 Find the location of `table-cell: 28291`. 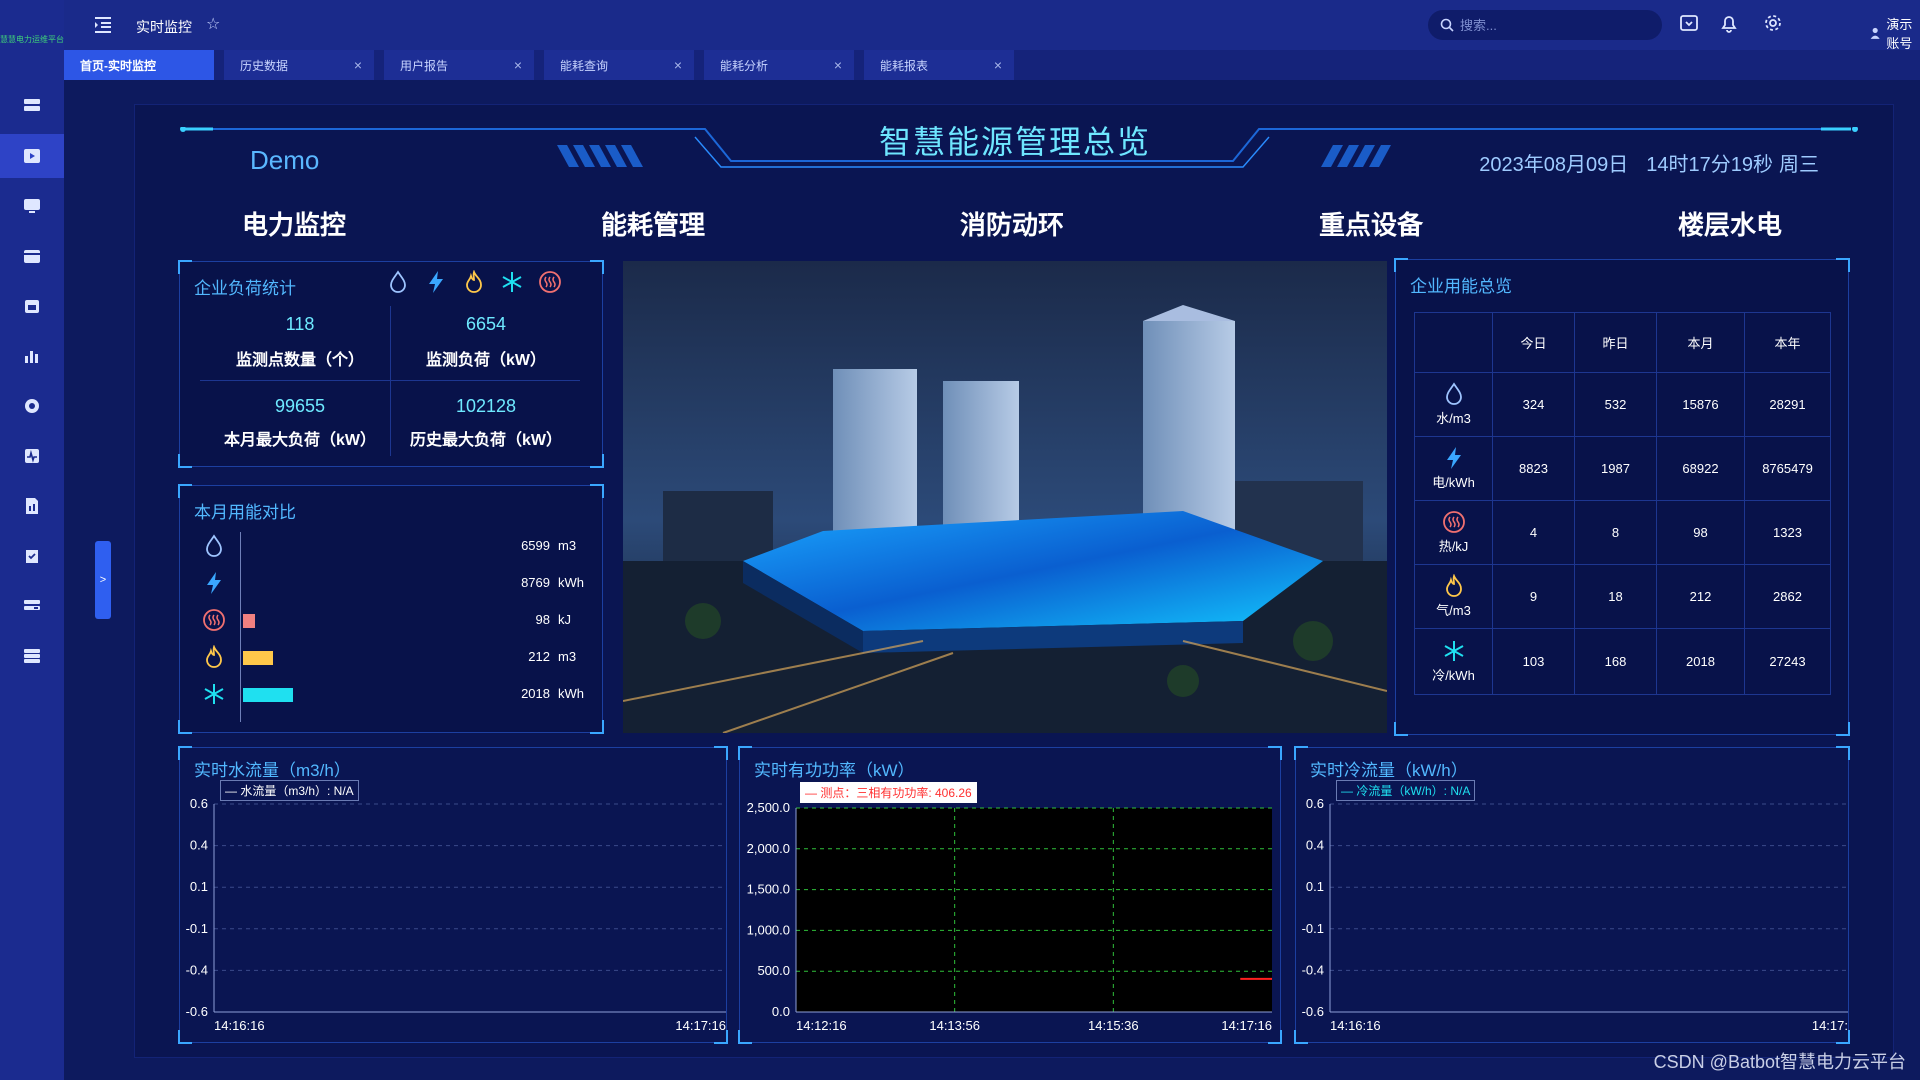

table-cell: 28291 is located at coordinates (1787, 404).